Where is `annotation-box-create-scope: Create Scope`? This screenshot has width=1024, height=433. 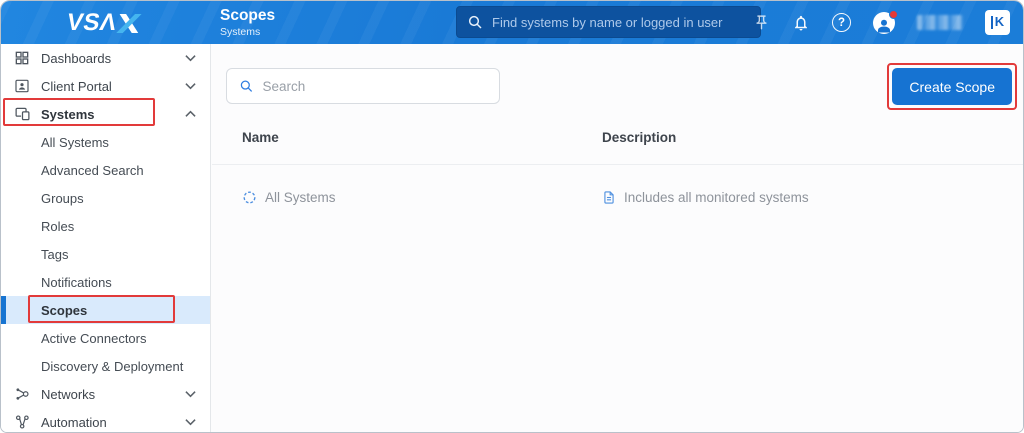
annotation-box-create-scope: Create Scope is located at coordinates (952, 86).